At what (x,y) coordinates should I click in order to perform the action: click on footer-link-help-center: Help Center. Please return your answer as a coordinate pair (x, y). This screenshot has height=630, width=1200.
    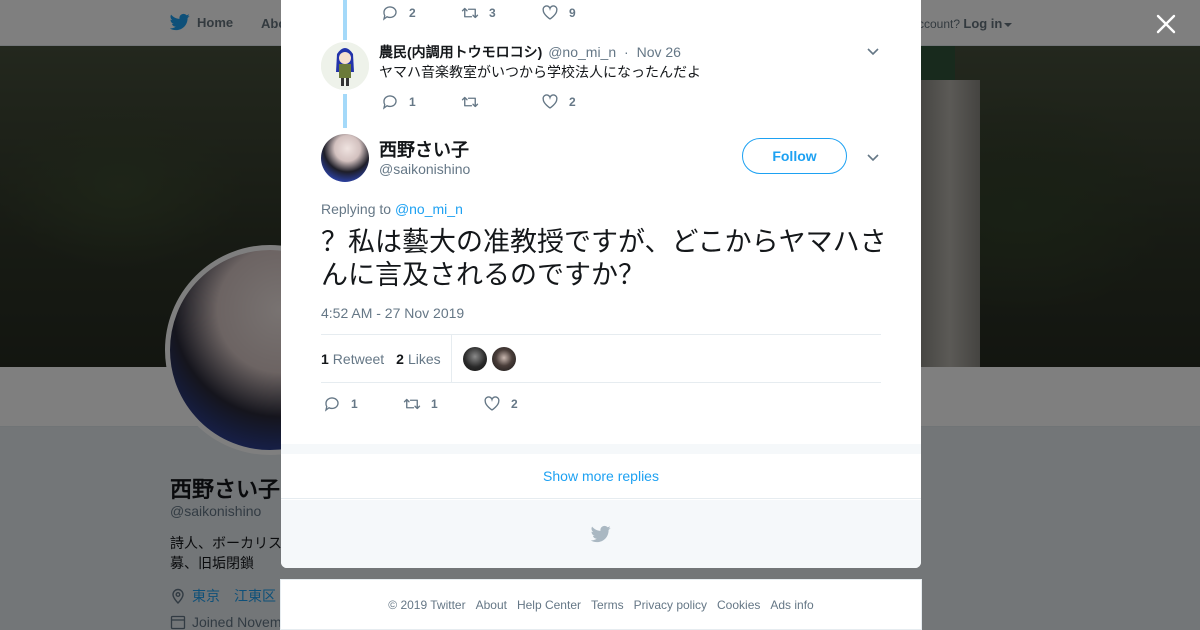
    Looking at the image, I should click on (549, 605).